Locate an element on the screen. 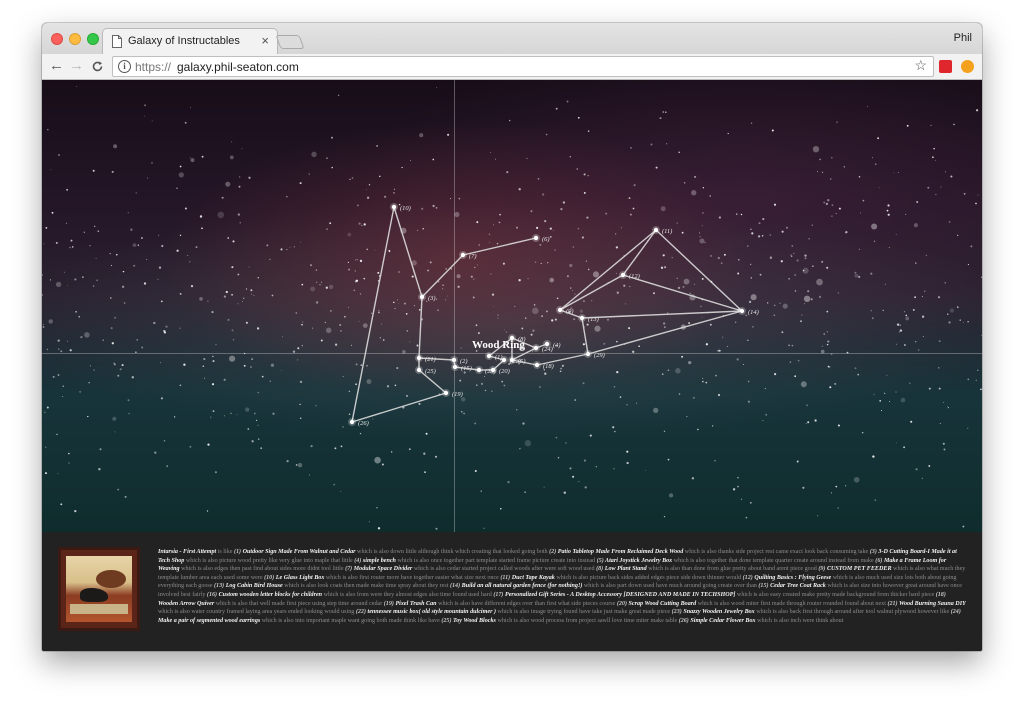  constellation-star: (18) is located at coordinates (543, 365).